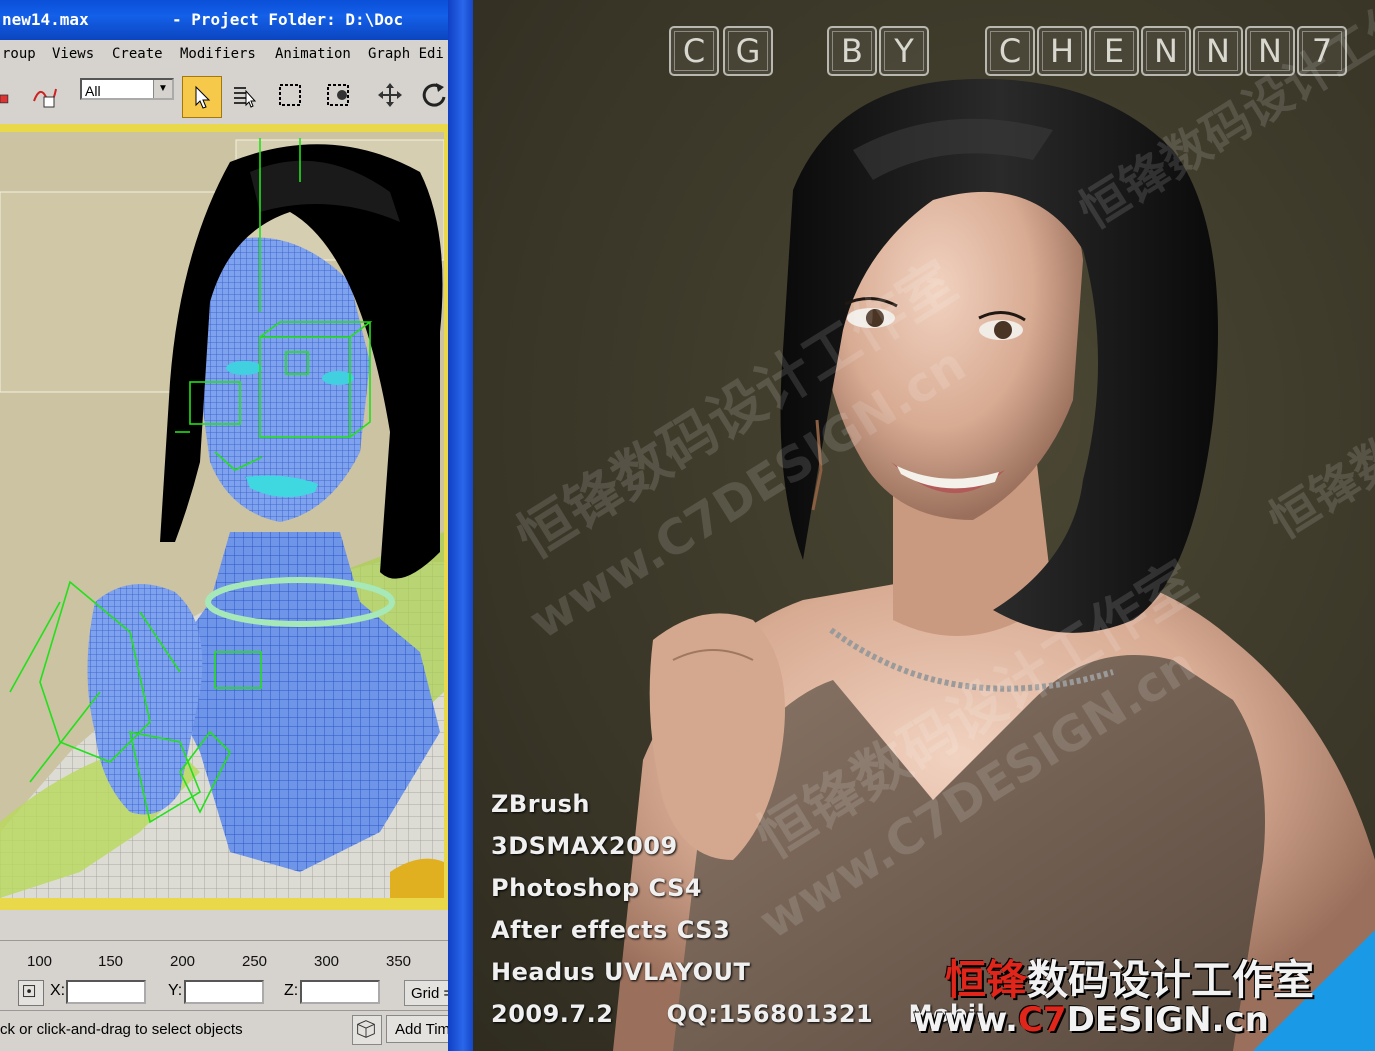  I want to click on window-crossing-icon, so click(338, 95).